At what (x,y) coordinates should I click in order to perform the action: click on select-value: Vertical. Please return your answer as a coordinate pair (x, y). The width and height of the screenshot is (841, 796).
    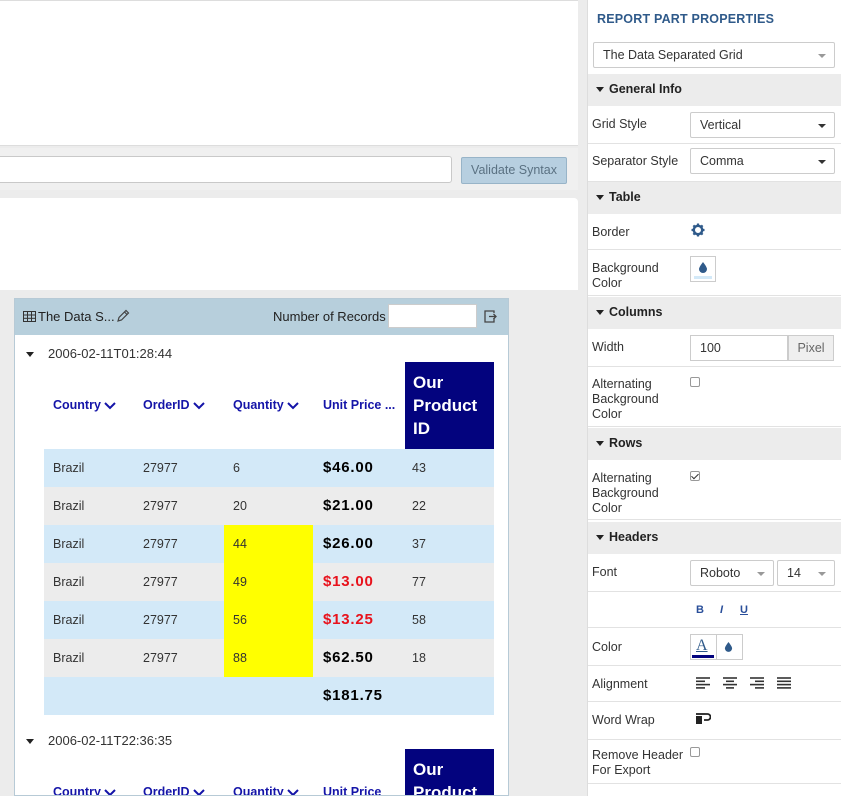
    Looking at the image, I should click on (720, 125).